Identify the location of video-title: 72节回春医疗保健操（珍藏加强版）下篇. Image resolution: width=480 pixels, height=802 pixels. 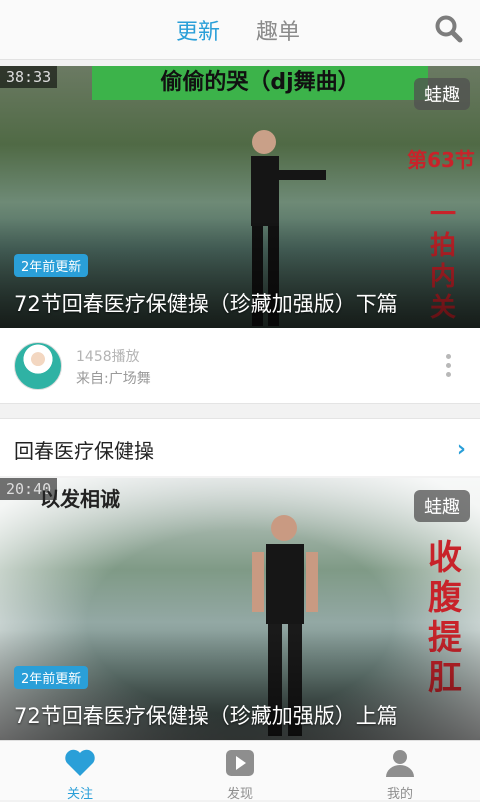
(206, 303).